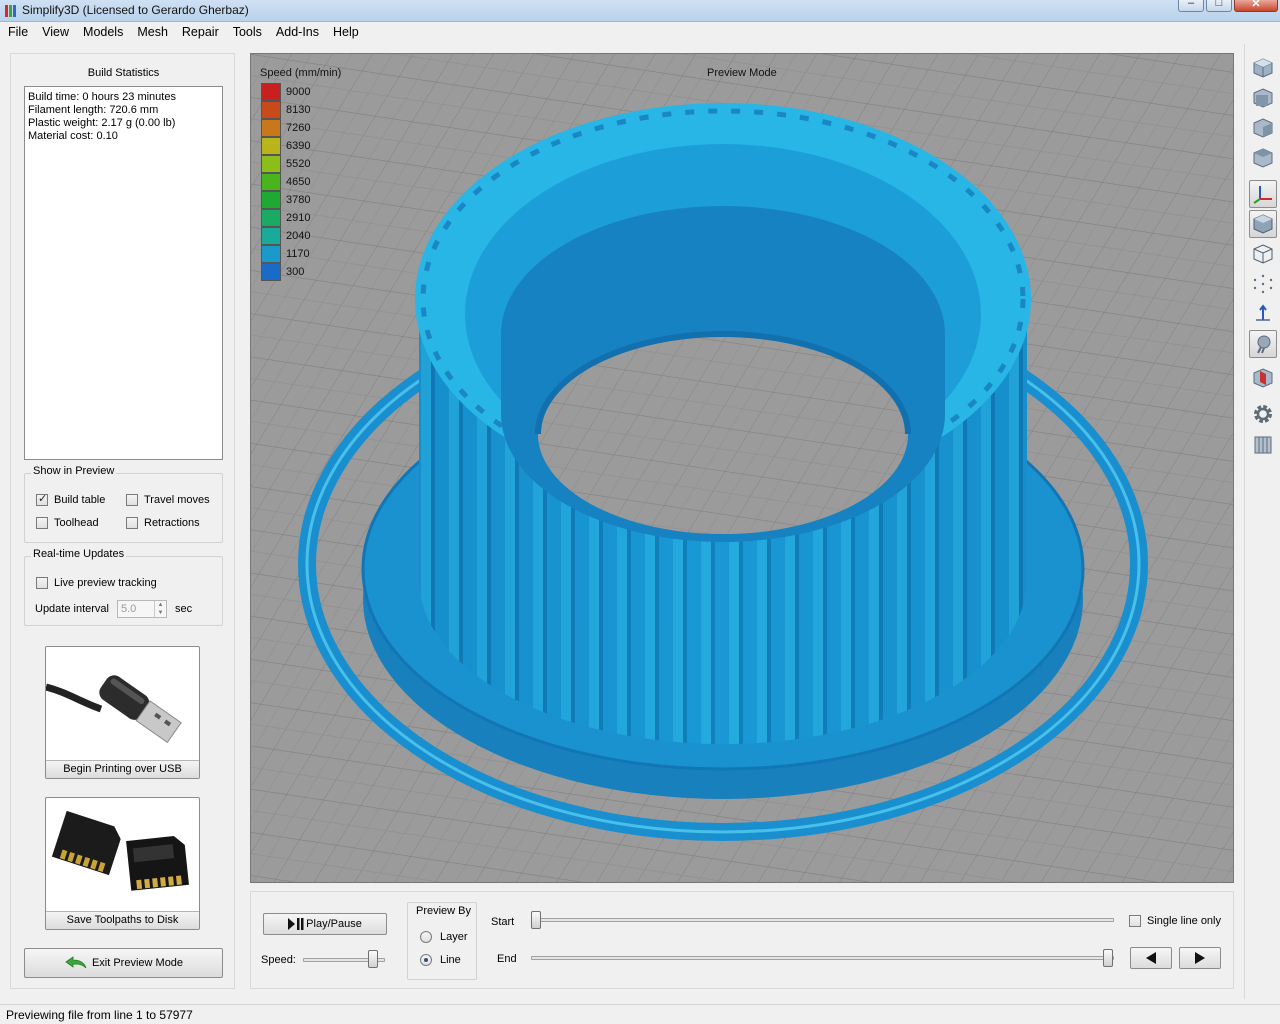 The image size is (1280, 1024). Describe the element at coordinates (298, 110) in the screenshot. I see `legend-value: 8130` at that location.